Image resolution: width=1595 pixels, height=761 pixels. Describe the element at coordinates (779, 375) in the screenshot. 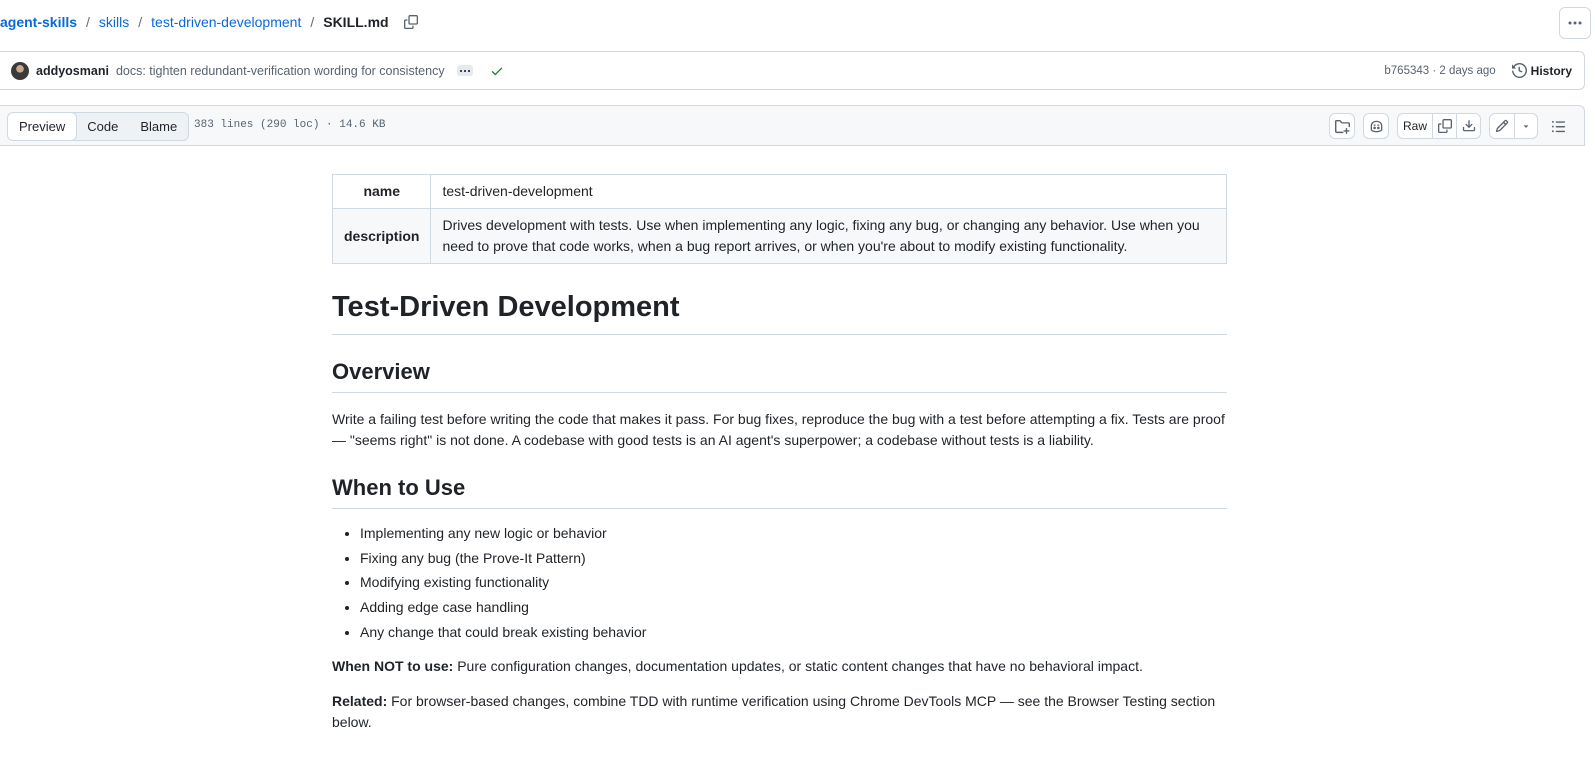

I see `overview-heading: Overview` at that location.